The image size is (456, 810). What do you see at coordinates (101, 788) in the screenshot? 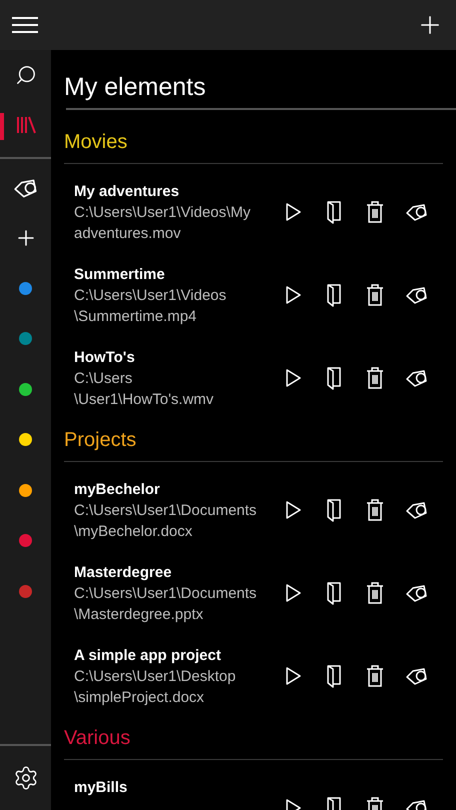
I see `item-name: myBills` at bounding box center [101, 788].